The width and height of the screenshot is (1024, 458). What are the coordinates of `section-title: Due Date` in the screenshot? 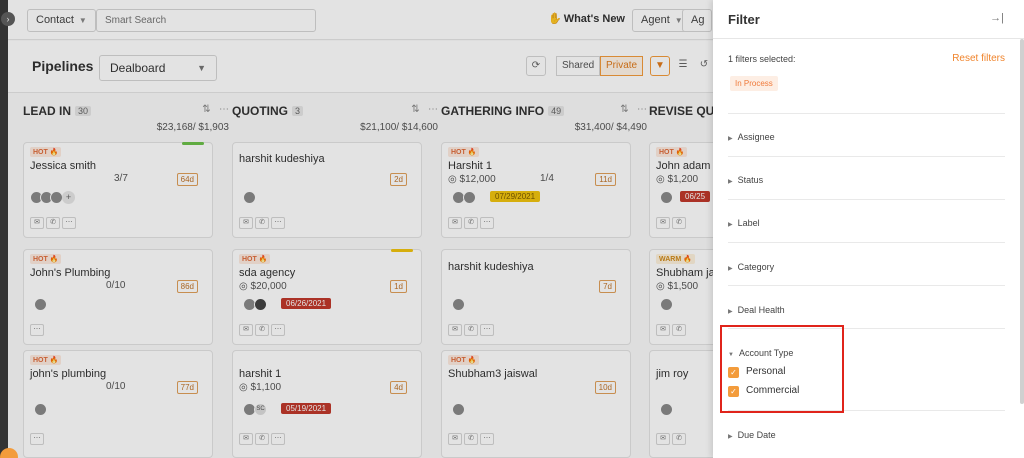 It's located at (756, 435).